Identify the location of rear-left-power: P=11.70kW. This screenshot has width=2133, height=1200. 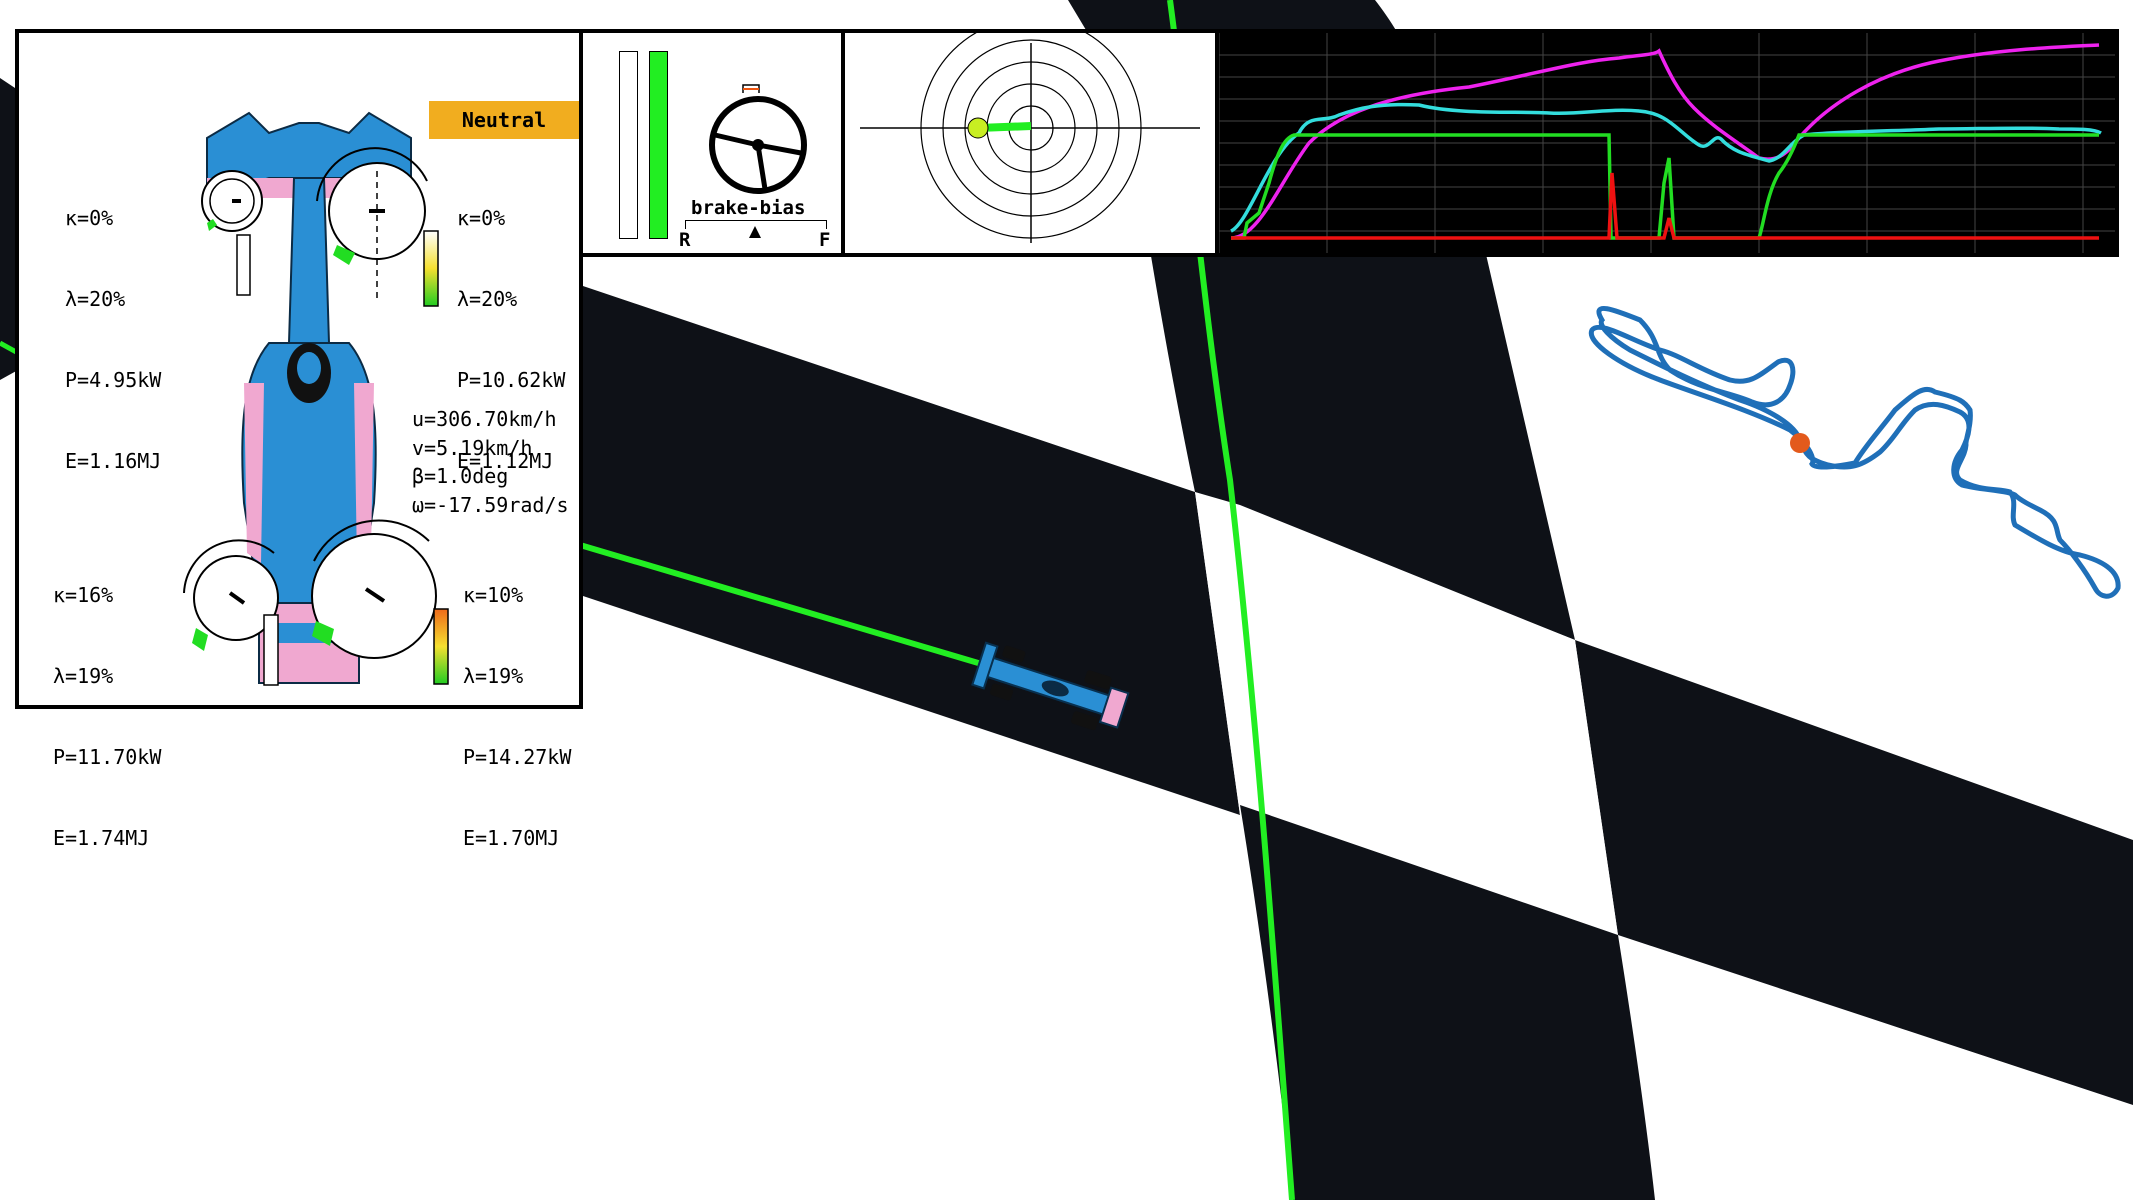
(107, 757).